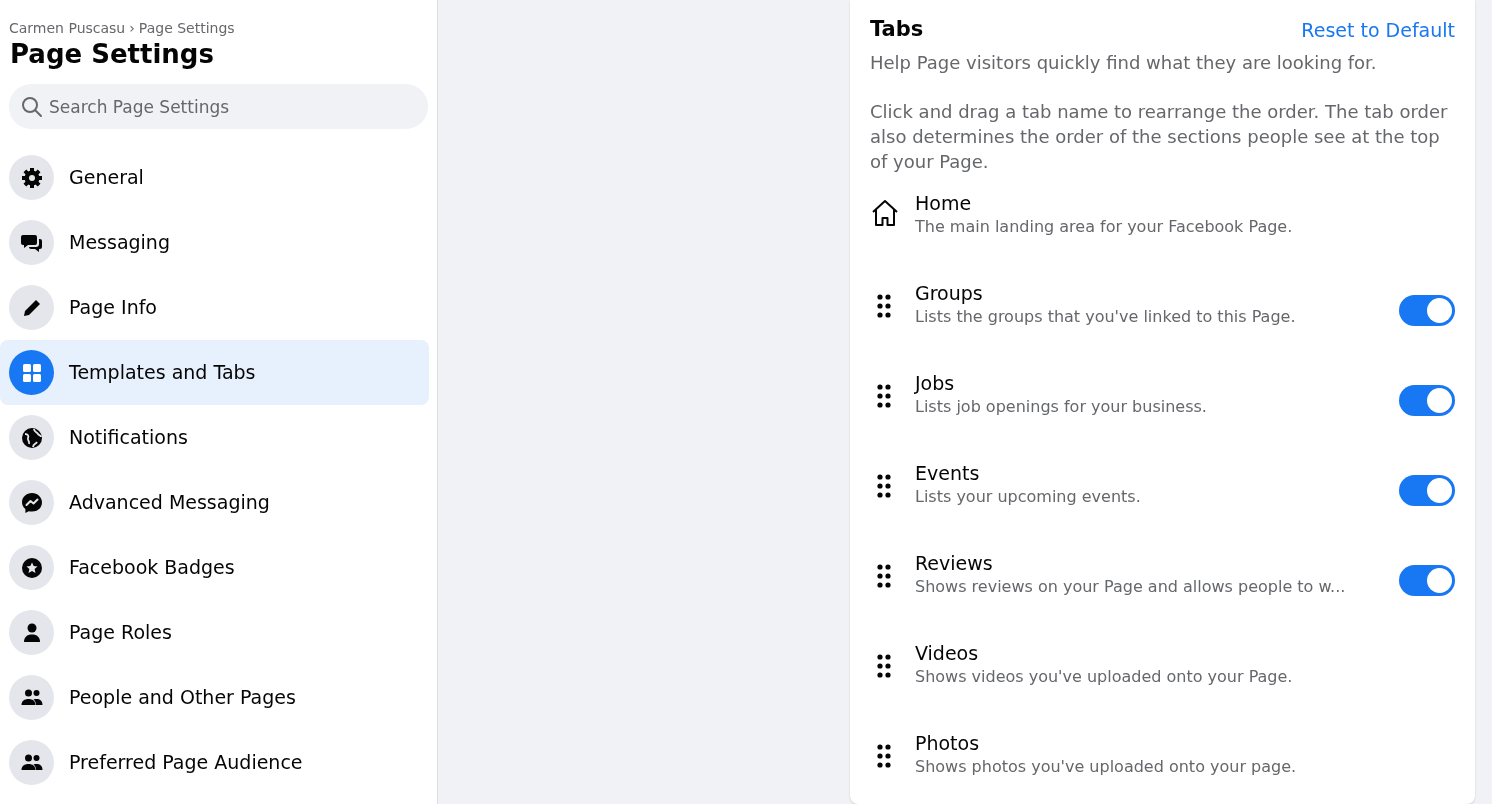 Image resolution: width=1492 pixels, height=804 pixels. What do you see at coordinates (214, 763) in the screenshot?
I see `sidebar-item: Preferred Page Audience` at bounding box center [214, 763].